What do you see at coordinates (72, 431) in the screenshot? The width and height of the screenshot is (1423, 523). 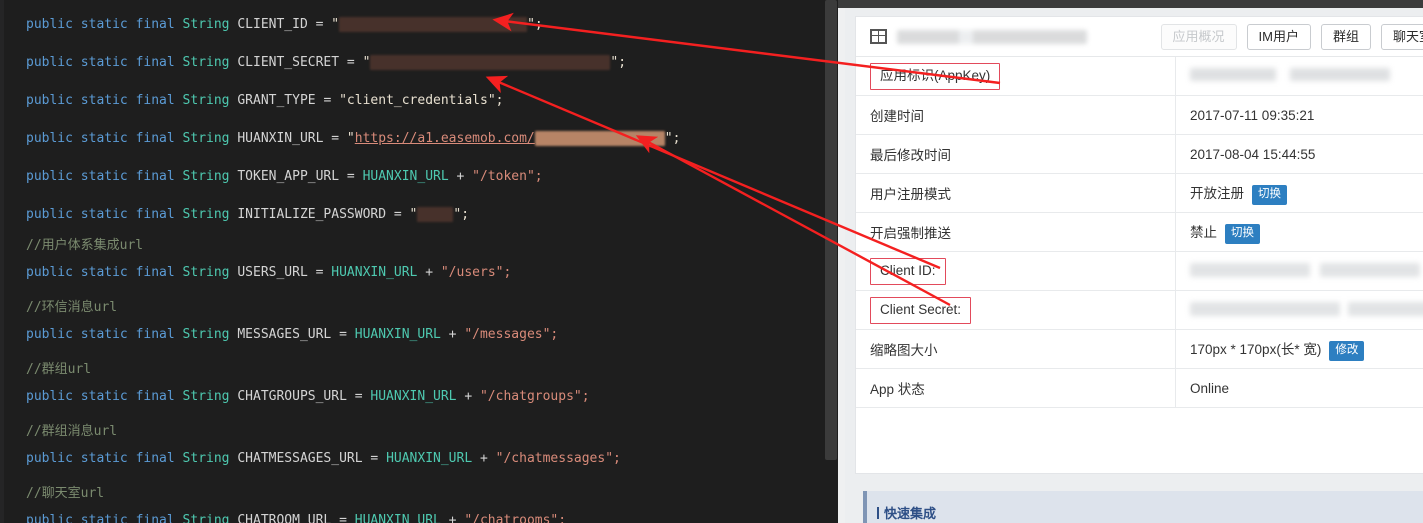 I see `comment-text: //群组消息url` at bounding box center [72, 431].